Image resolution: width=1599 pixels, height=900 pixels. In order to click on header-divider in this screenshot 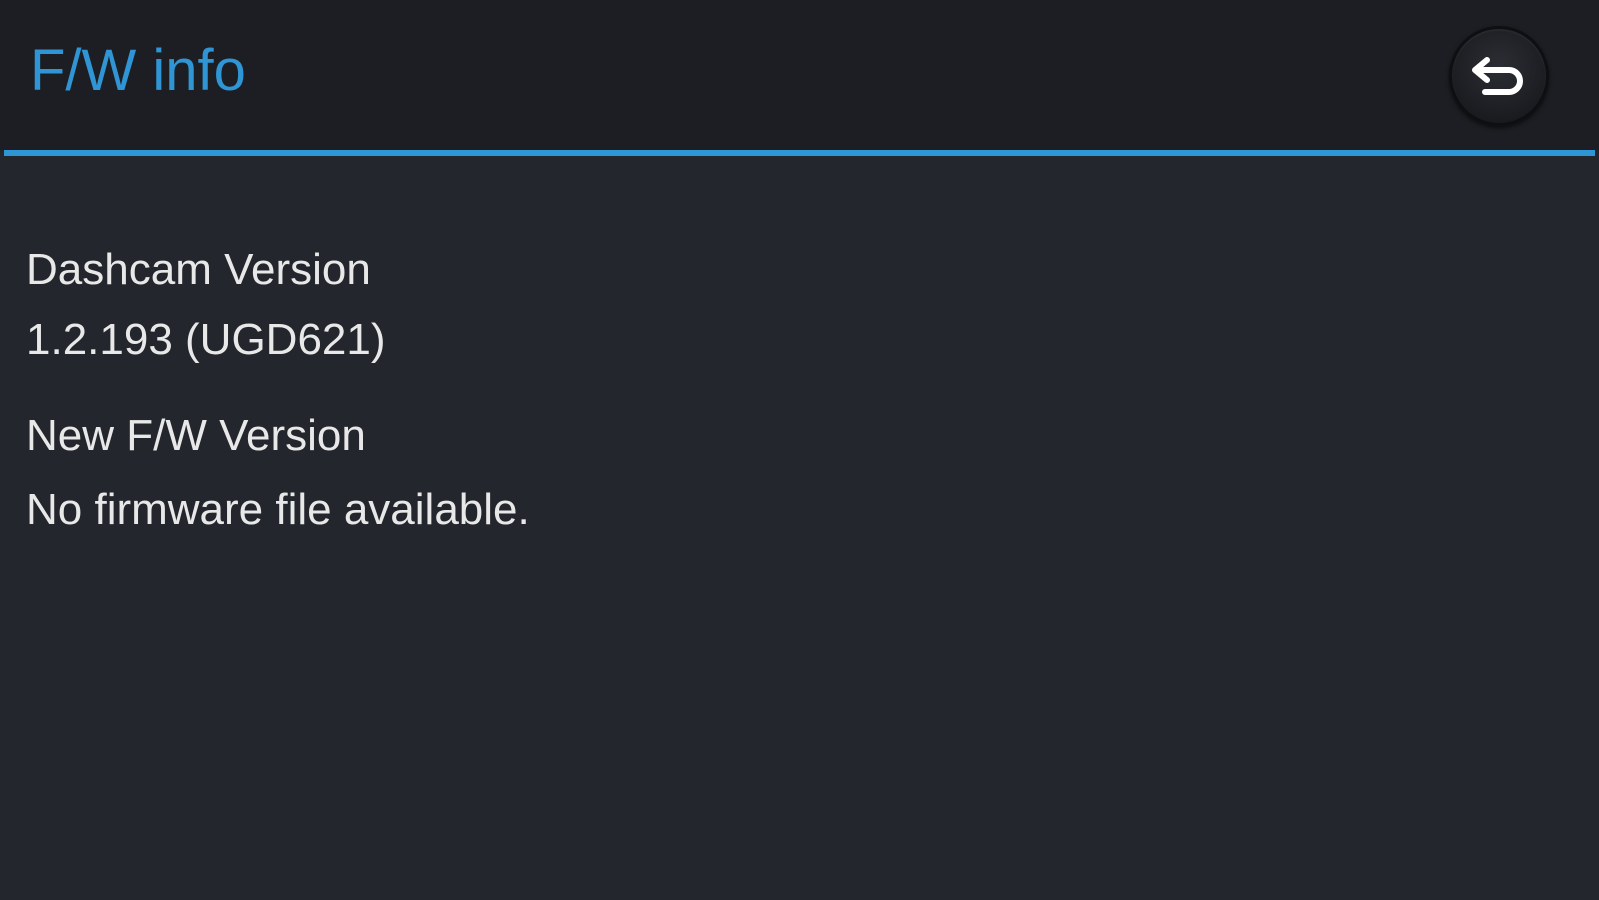, I will do `click(799, 153)`.